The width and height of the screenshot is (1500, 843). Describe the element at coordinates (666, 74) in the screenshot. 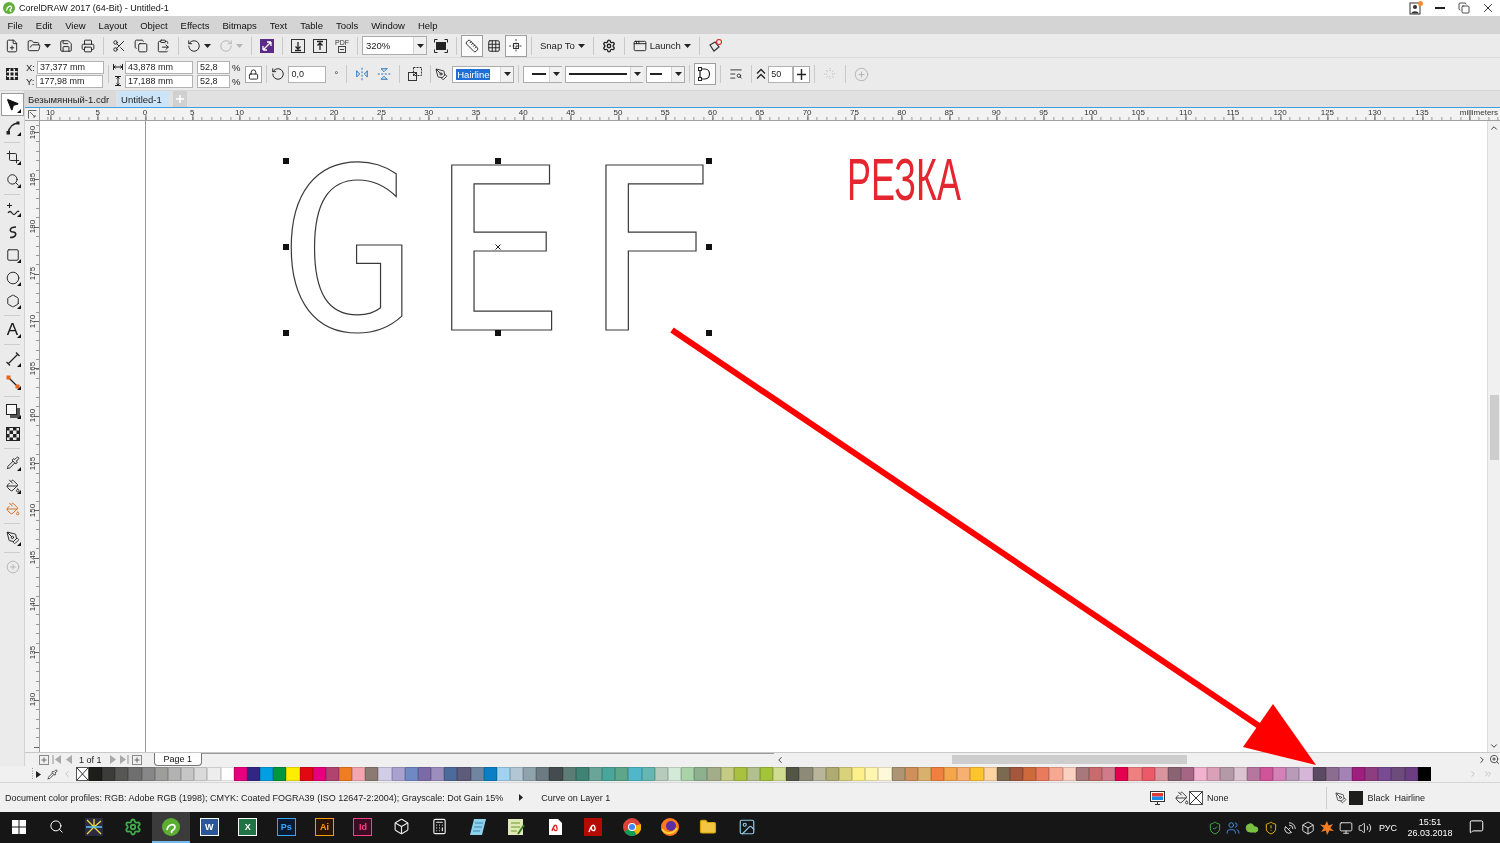

I see `end-arrowhead-select` at that location.